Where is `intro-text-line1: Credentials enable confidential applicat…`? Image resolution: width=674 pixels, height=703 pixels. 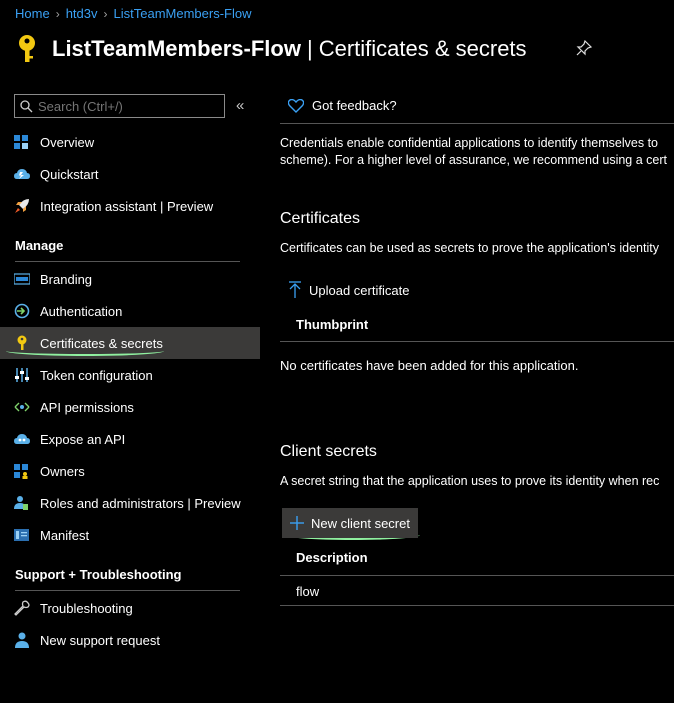 intro-text-line1: Credentials enable confidential applicat… is located at coordinates (469, 143).